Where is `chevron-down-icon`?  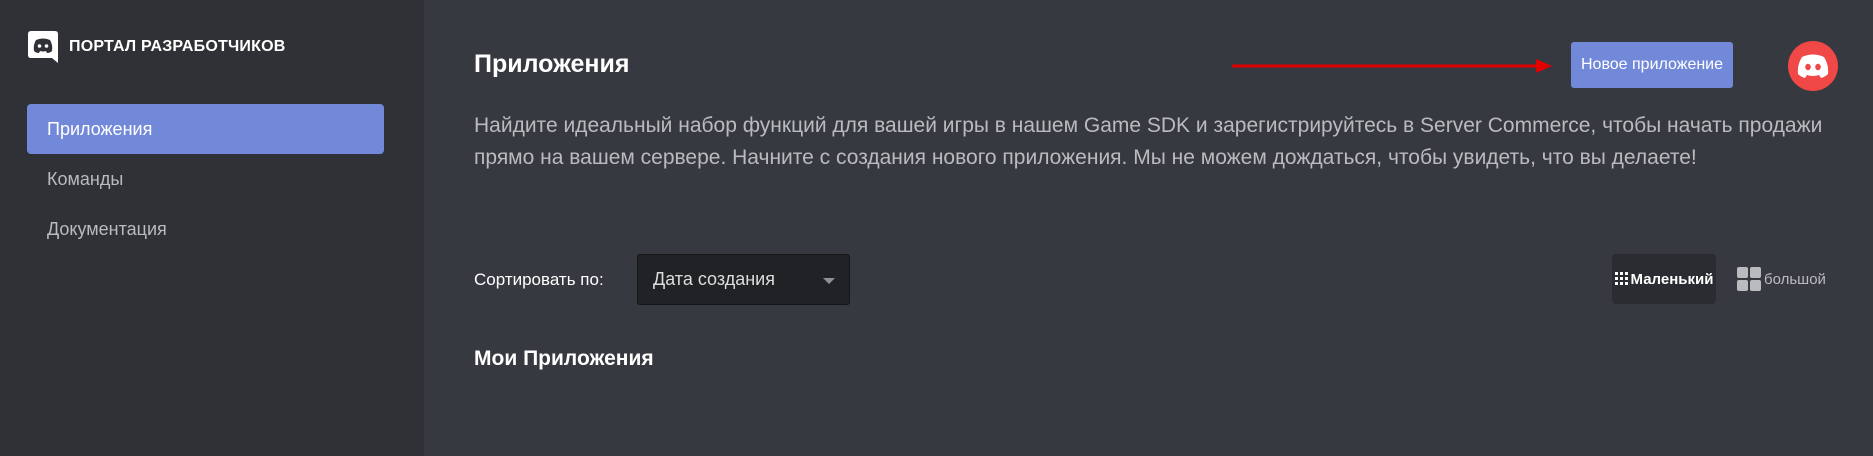 chevron-down-icon is located at coordinates (829, 281).